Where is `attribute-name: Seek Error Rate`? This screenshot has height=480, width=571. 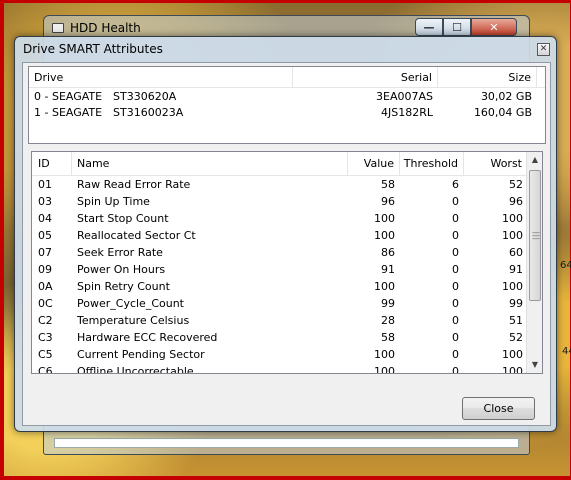
attribute-name: Seek Error Rate is located at coordinates (120, 252).